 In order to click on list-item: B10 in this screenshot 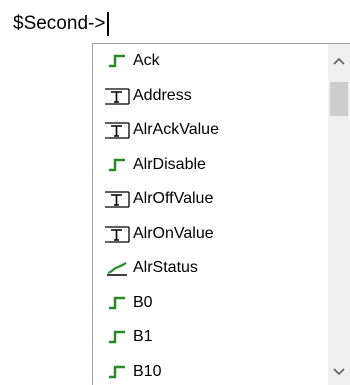, I will do `click(209, 370)`.